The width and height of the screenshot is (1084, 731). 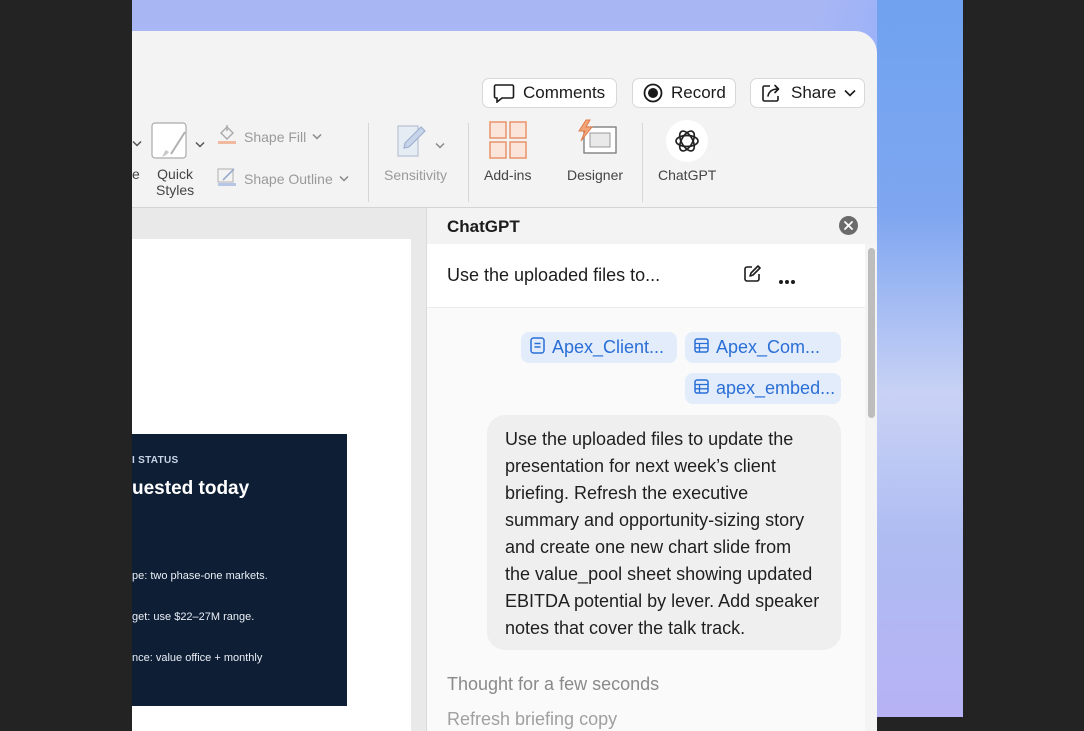 What do you see at coordinates (416, 175) in the screenshot?
I see `sensitivity-label: Sensitivity` at bounding box center [416, 175].